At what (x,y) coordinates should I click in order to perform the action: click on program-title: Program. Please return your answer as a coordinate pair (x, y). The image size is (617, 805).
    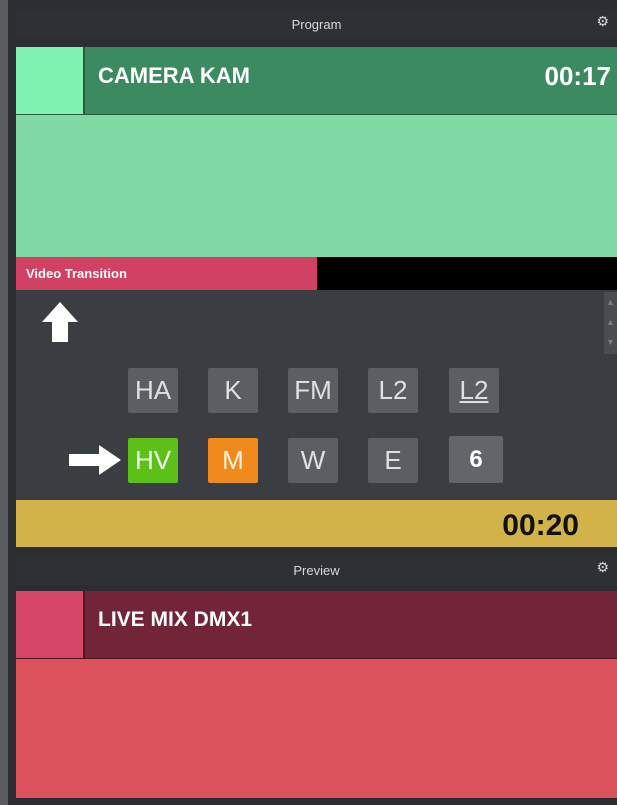
    Looking at the image, I should click on (316, 24).